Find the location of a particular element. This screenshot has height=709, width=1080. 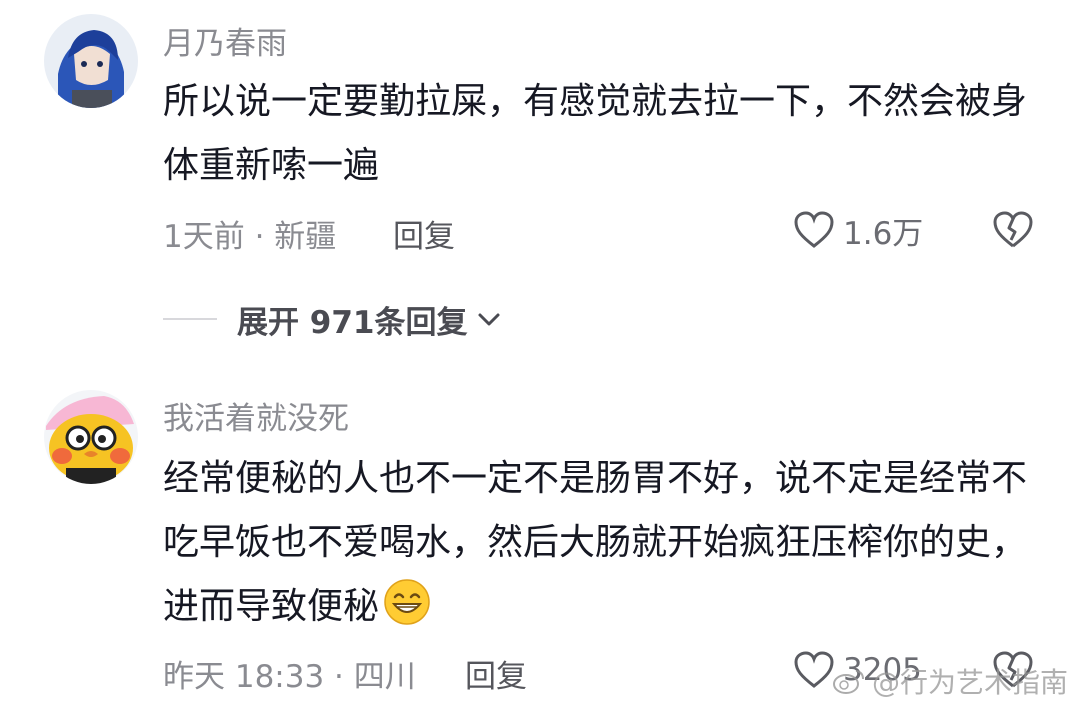

like-count: 1.6万 is located at coordinates (883, 233).